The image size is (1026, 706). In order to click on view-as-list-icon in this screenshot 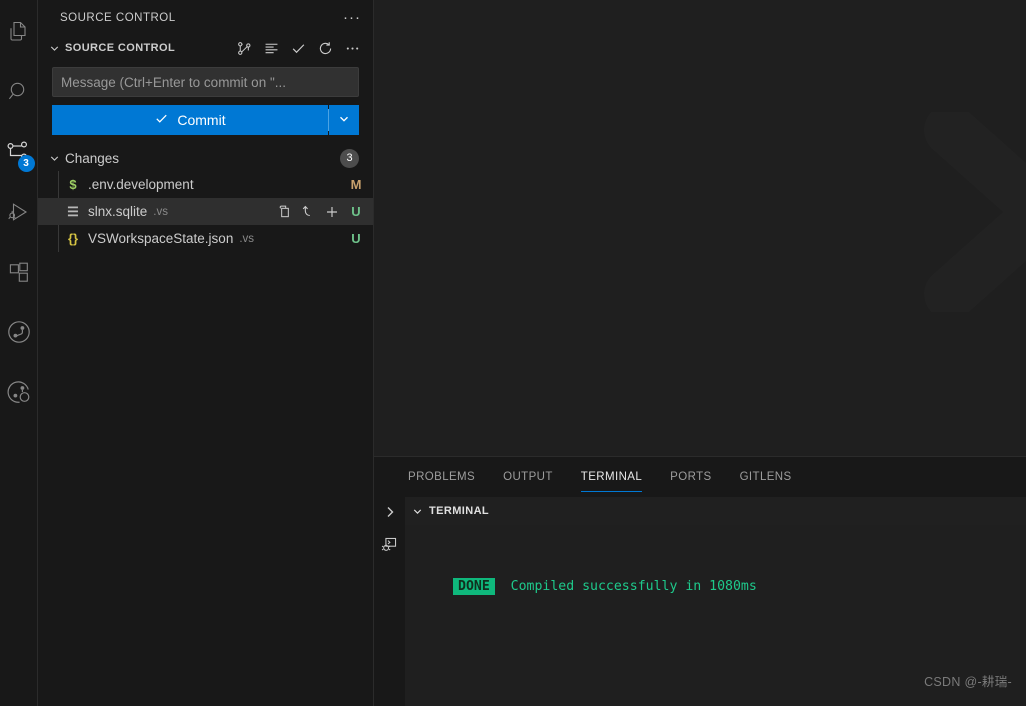, I will do `click(271, 48)`.